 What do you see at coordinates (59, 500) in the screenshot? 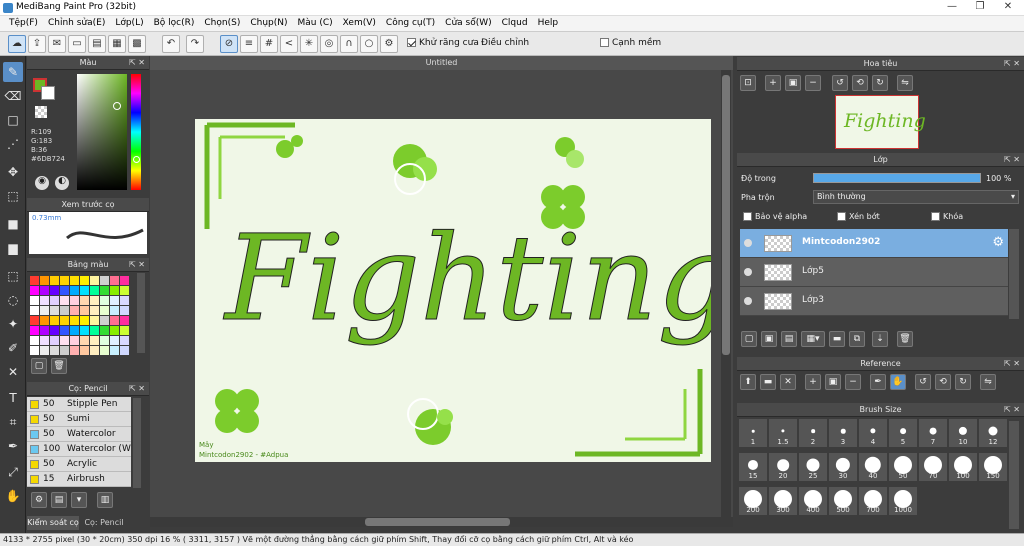
I see `brush-menu-icon: ▤` at bounding box center [59, 500].